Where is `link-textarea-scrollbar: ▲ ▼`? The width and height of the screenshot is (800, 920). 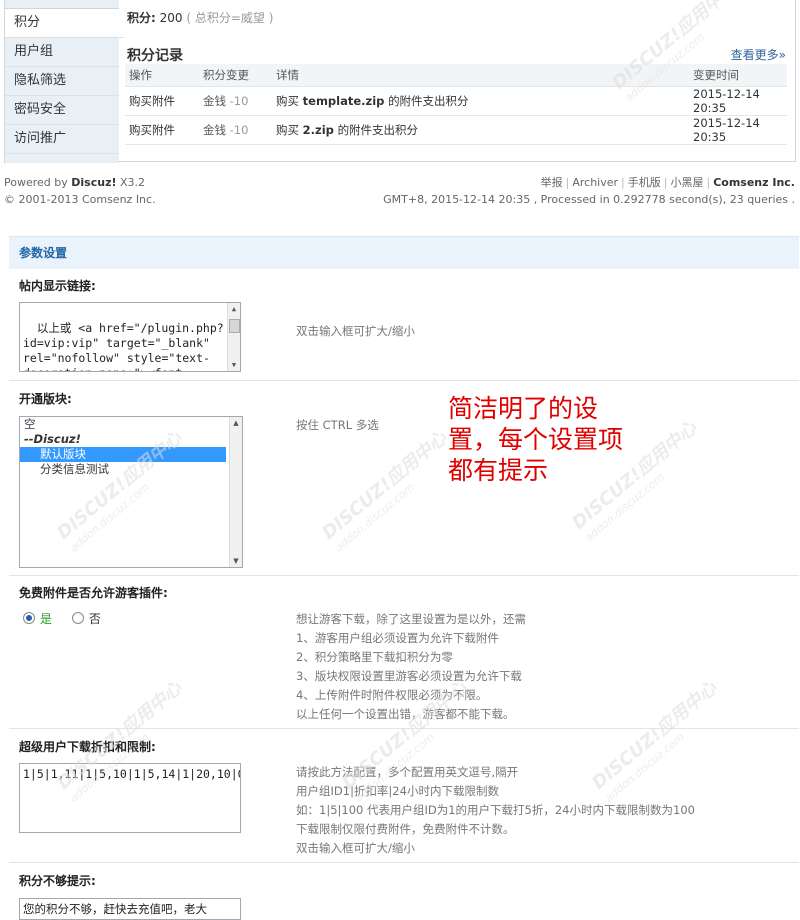 link-textarea-scrollbar: ▲ ▼ is located at coordinates (233, 337).